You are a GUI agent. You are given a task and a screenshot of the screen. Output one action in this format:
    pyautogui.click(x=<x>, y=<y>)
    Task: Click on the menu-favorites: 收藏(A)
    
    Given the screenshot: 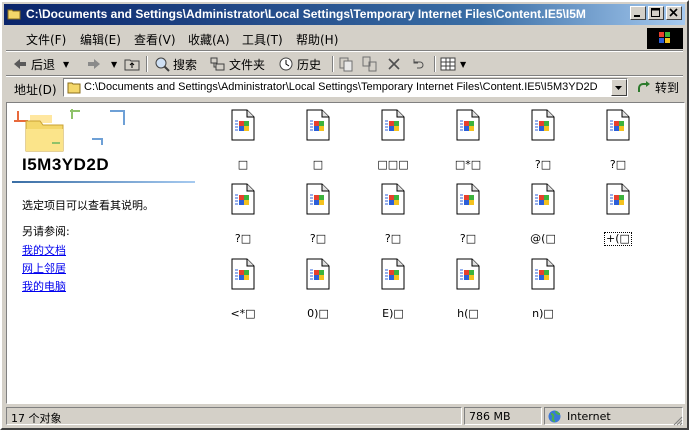 What is the action you would take?
    pyautogui.click(x=209, y=39)
    